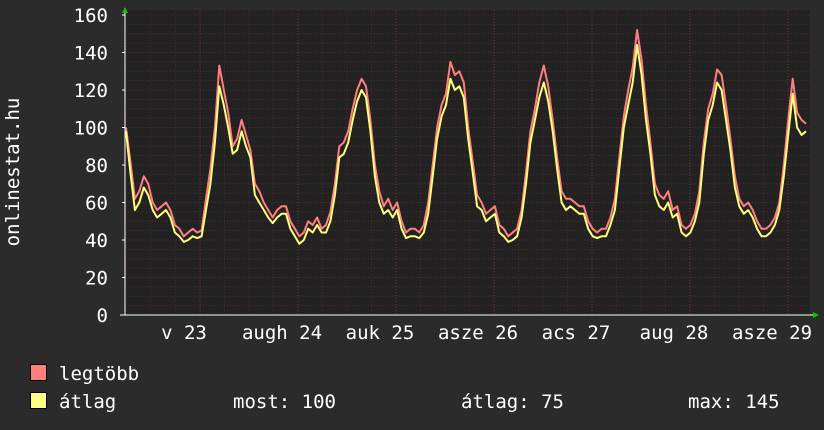 The image size is (824, 430). What do you see at coordinates (91, 91) in the screenshot?
I see `y-tick-label: 120` at bounding box center [91, 91].